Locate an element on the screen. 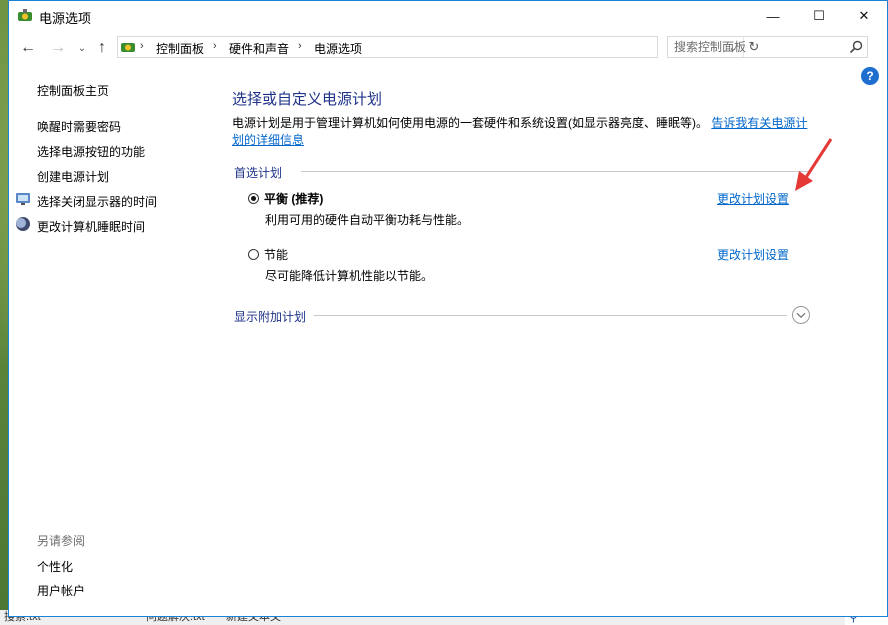  page-title: 选择或自定义电源计划 is located at coordinates (307, 99).